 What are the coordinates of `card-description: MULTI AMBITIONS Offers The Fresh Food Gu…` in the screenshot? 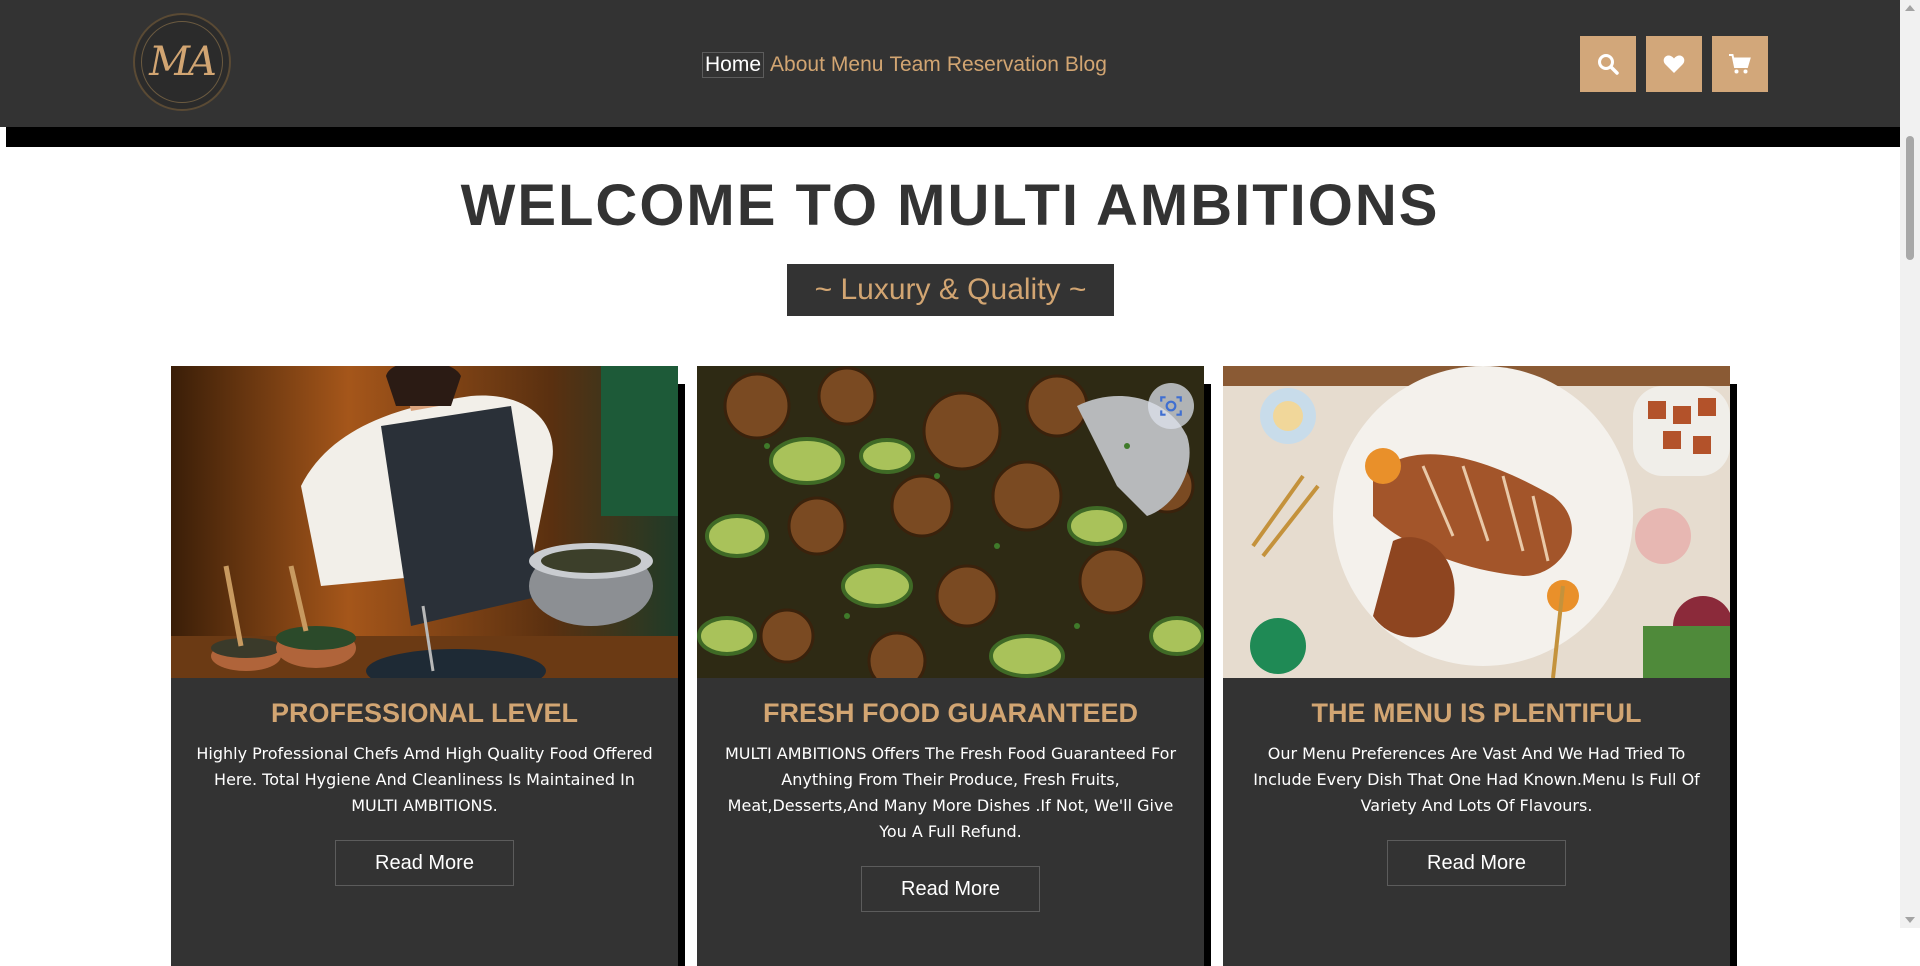 It's located at (950, 792).